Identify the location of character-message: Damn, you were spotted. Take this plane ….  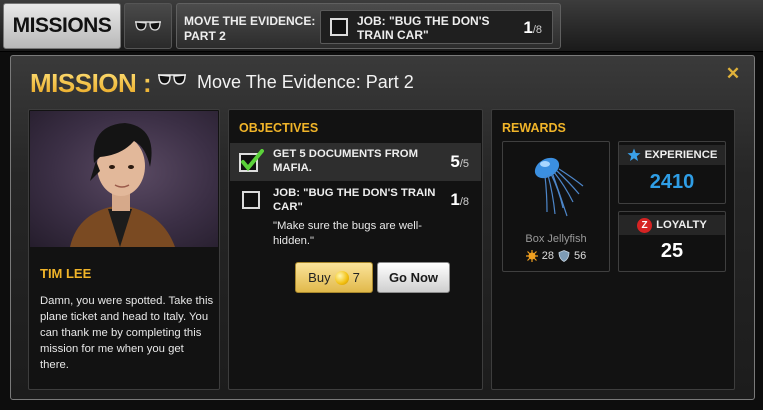
(127, 333).